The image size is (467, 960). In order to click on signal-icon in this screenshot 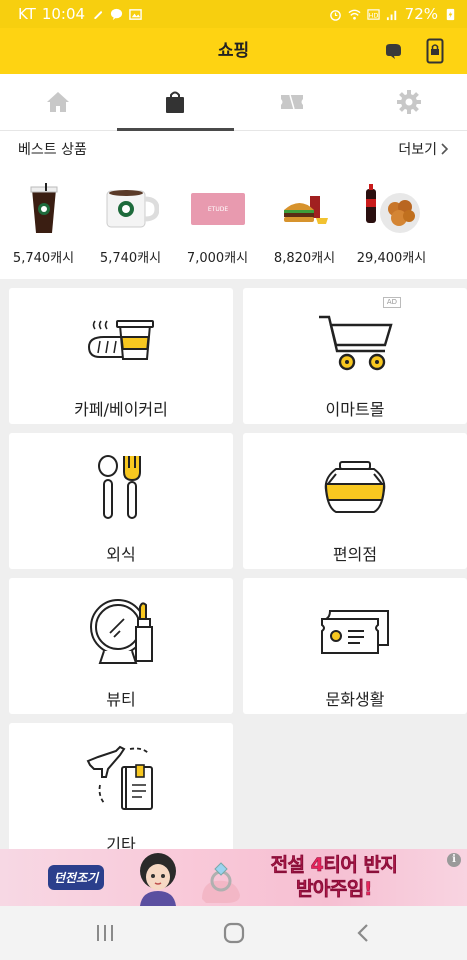, I will do `click(391, 15)`.